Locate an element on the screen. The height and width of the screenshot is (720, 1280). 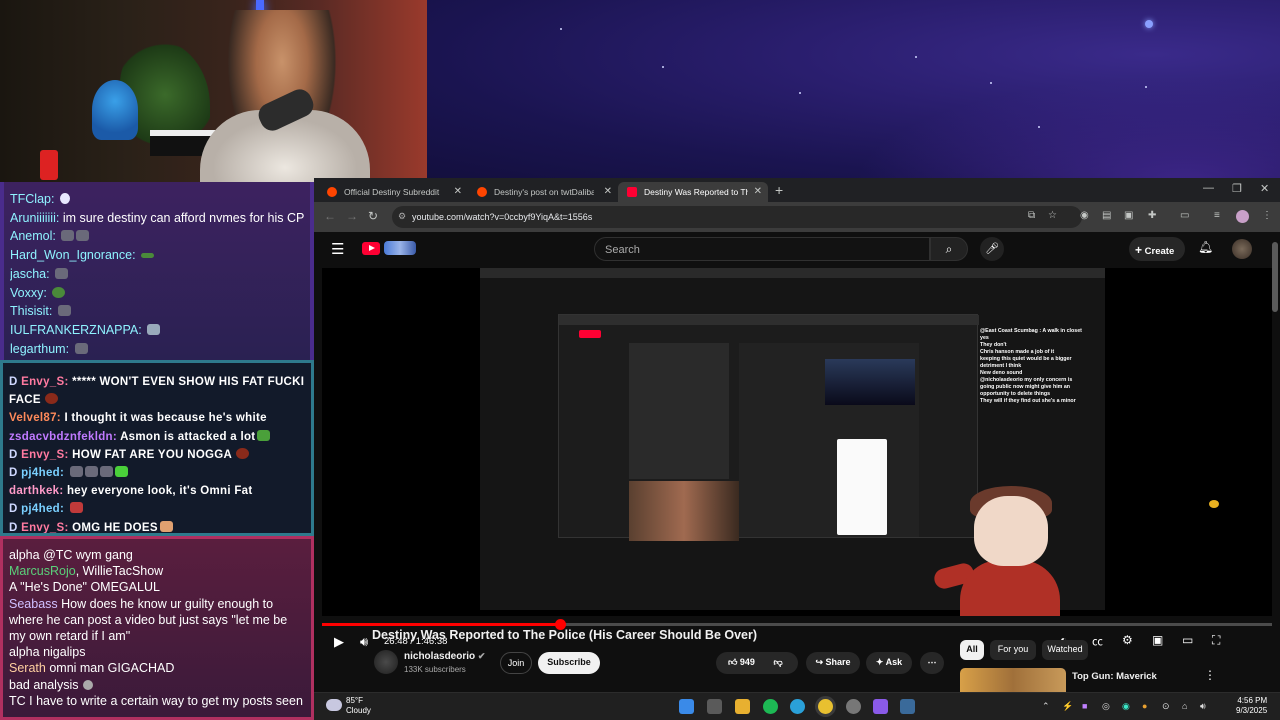
reload-icon: ↻ is located at coordinates (373, 216).